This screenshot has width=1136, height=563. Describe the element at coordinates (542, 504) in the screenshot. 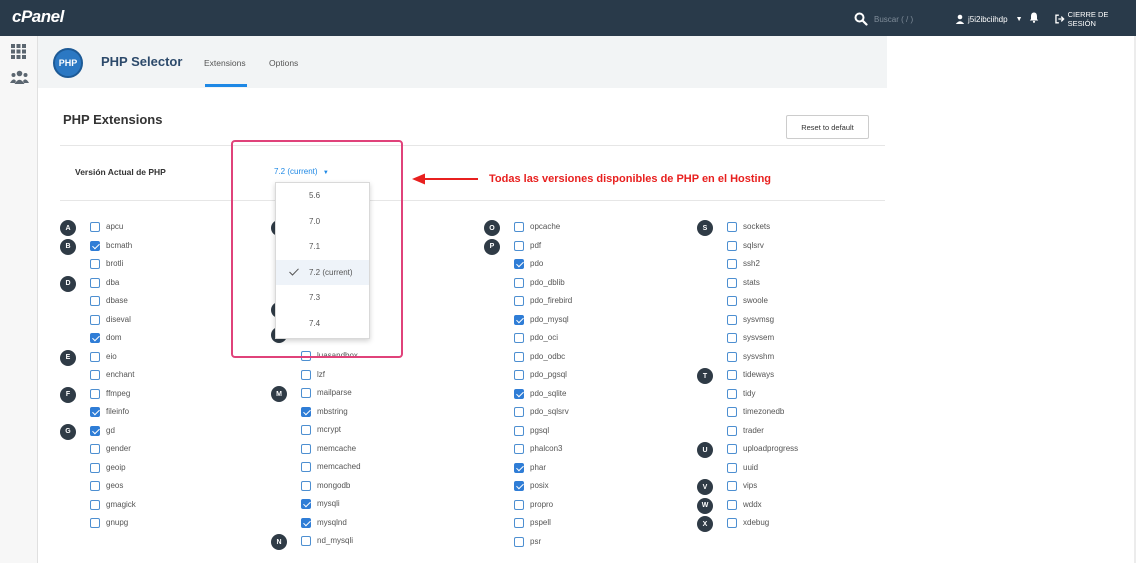

I see `extension-label: propro` at that location.